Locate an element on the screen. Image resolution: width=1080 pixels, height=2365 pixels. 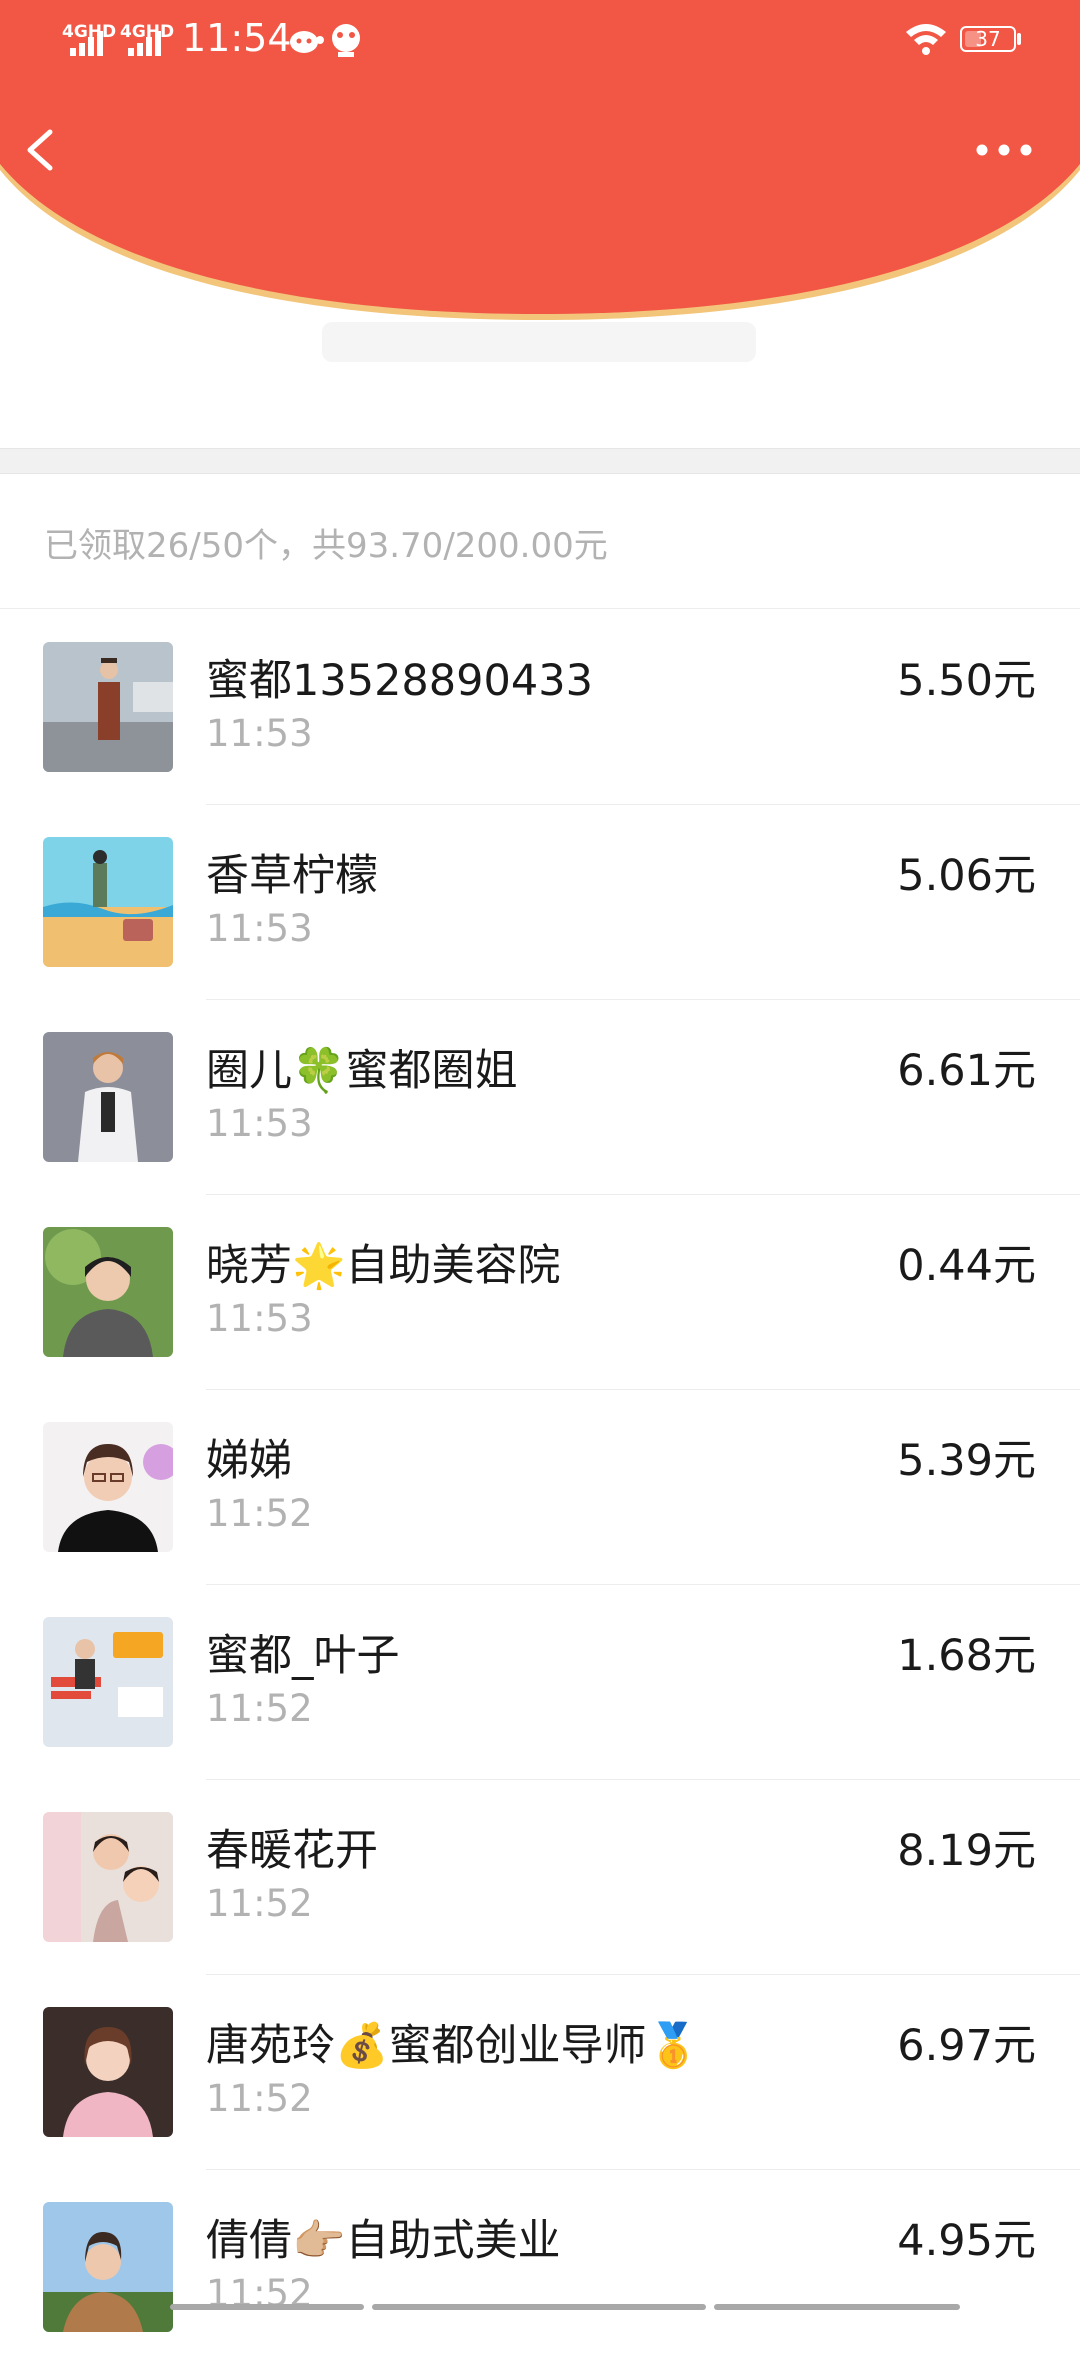
battery-level: 37 is located at coordinates (988, 39).